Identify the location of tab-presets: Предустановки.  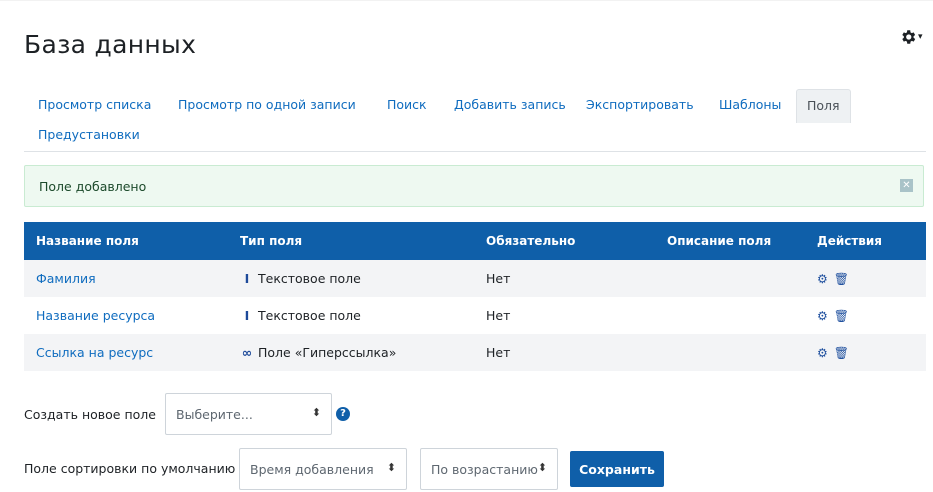
(89, 135).